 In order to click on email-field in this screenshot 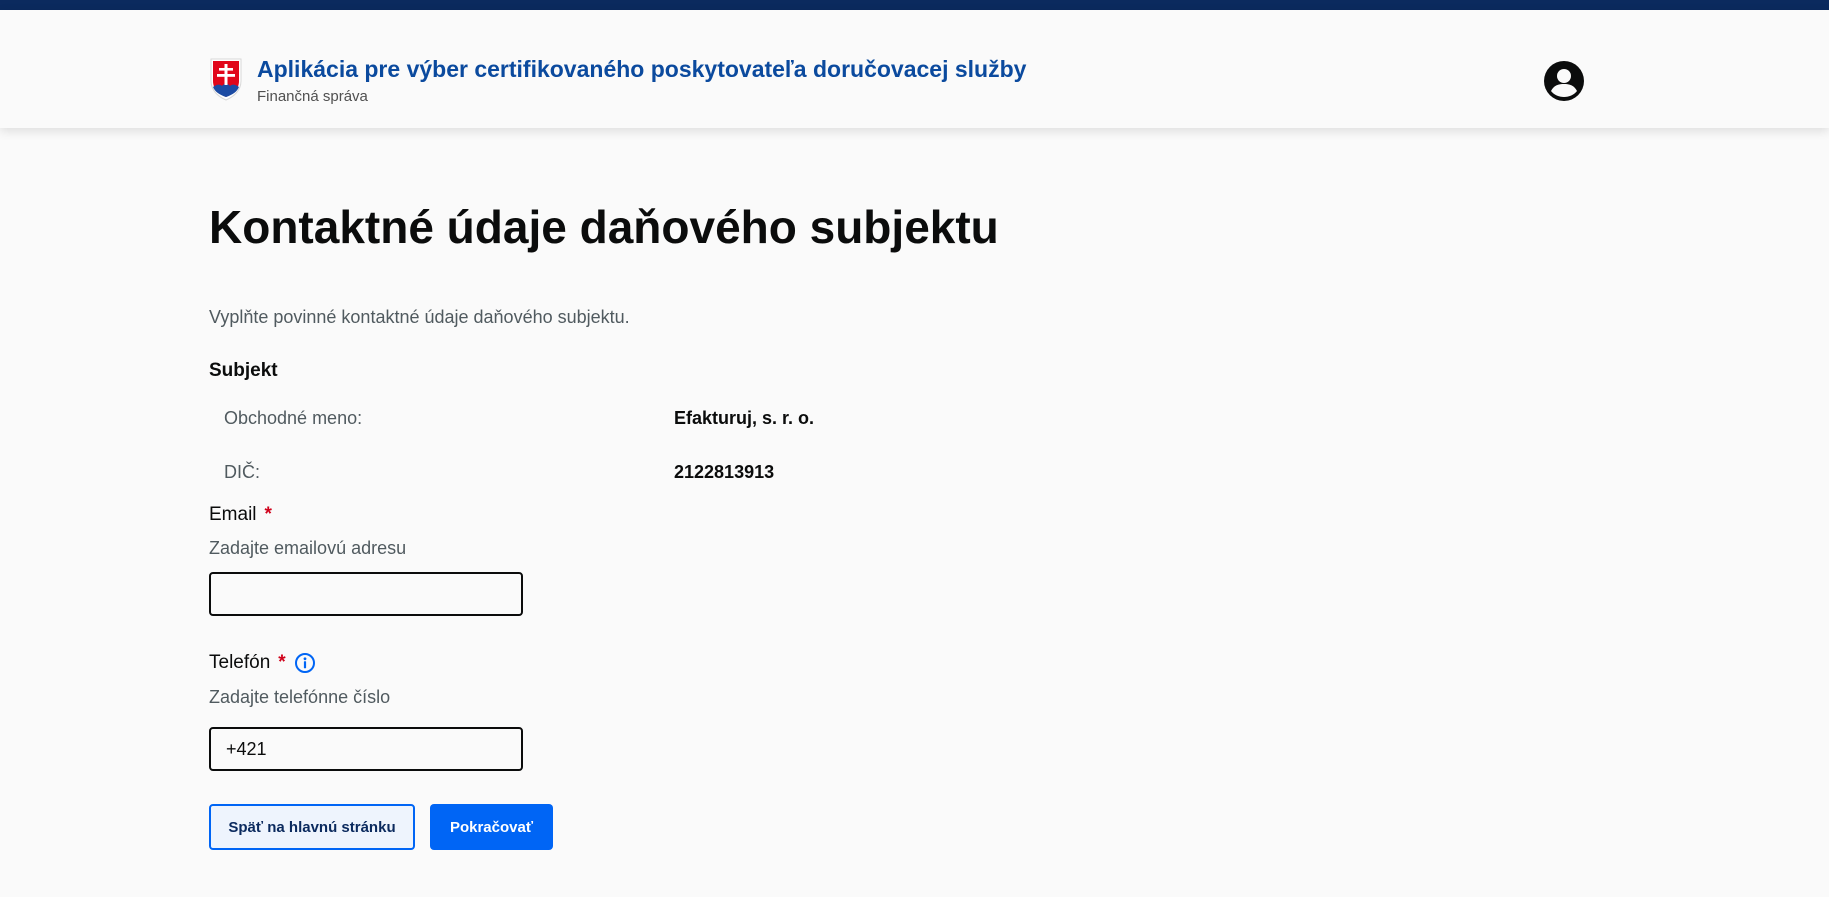, I will do `click(366, 594)`.